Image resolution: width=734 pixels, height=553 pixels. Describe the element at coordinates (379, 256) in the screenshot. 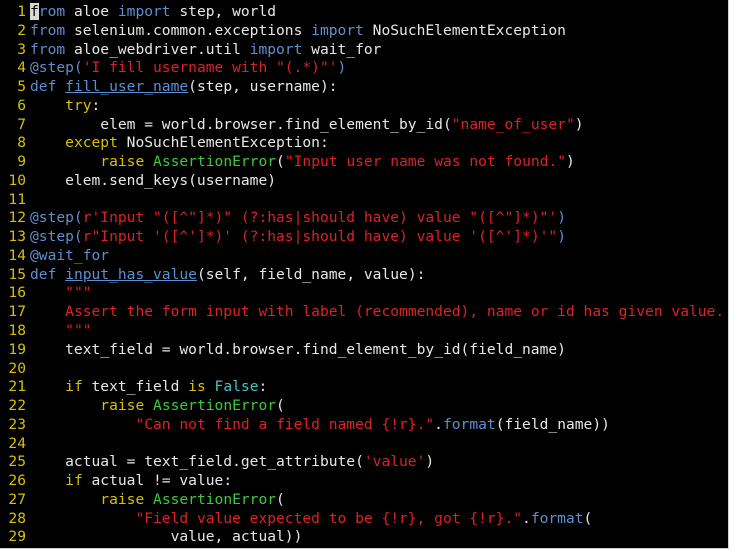

I see `code-text: @wait_for` at that location.